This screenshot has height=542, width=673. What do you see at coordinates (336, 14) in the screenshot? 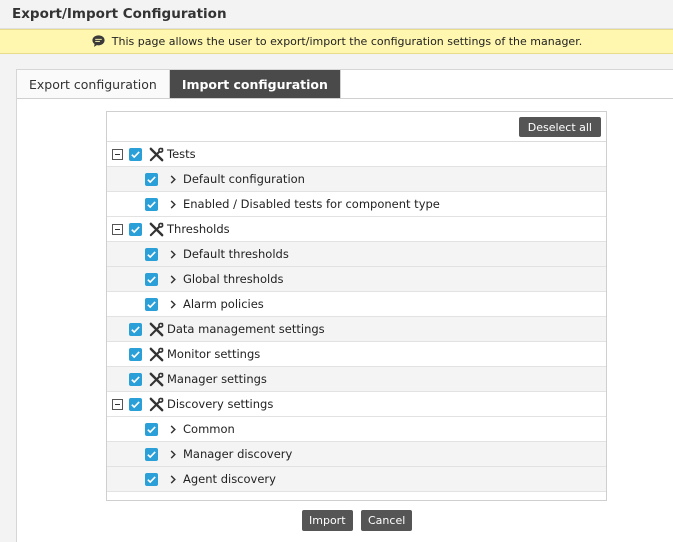
I see `page-title: Export/Import Configuration` at bounding box center [336, 14].